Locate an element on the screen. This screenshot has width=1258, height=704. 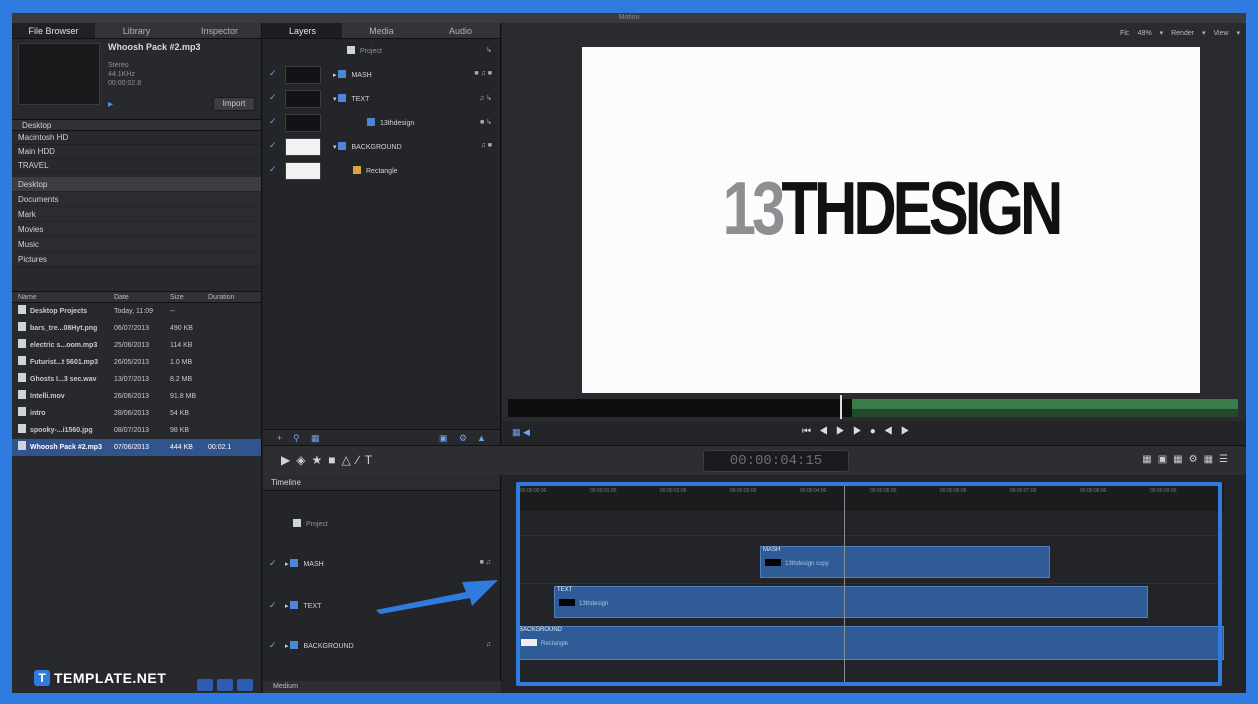
layer-row: ✓ 13thdesign ■ ↳ is located at coordinates (381, 123).